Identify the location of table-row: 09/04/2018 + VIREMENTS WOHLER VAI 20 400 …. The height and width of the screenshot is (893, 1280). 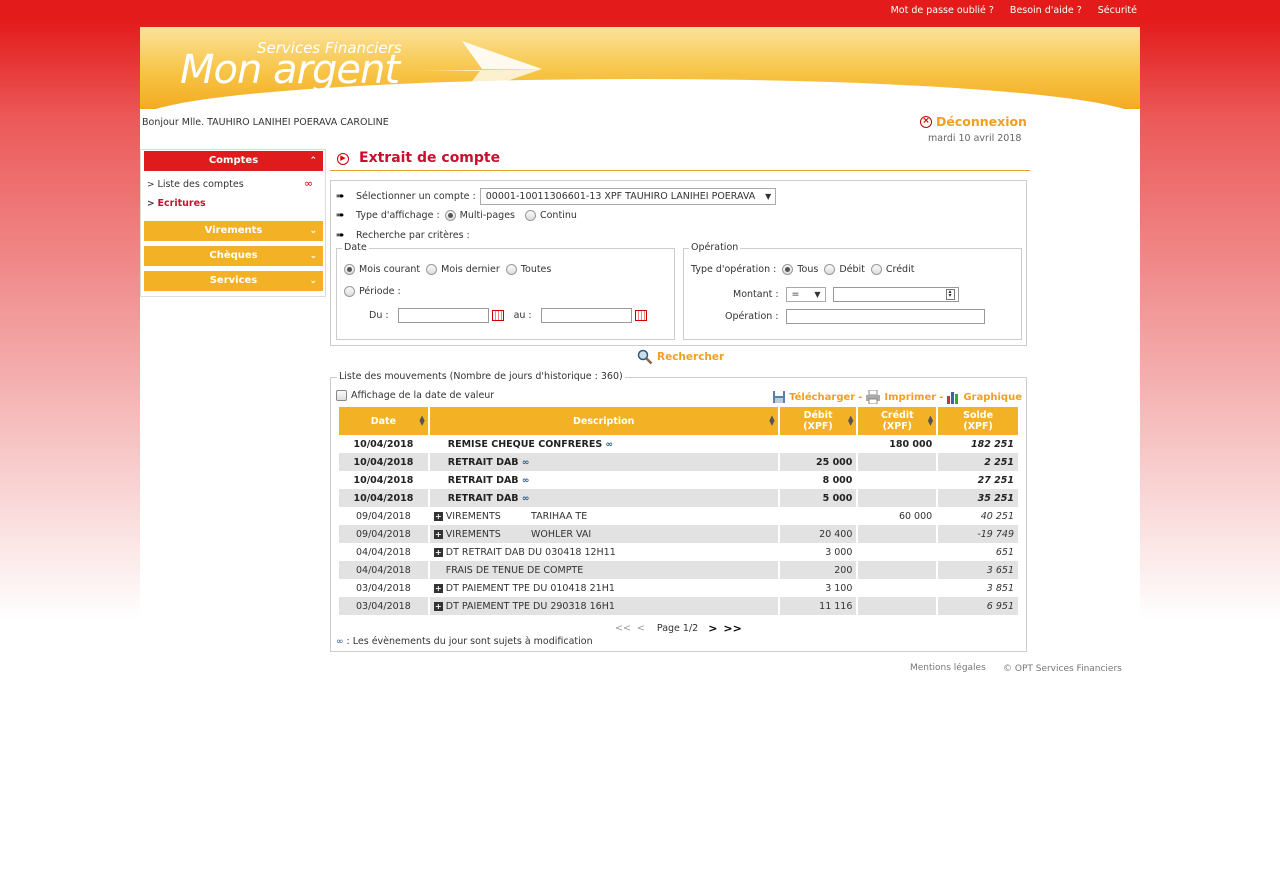
(678, 534).